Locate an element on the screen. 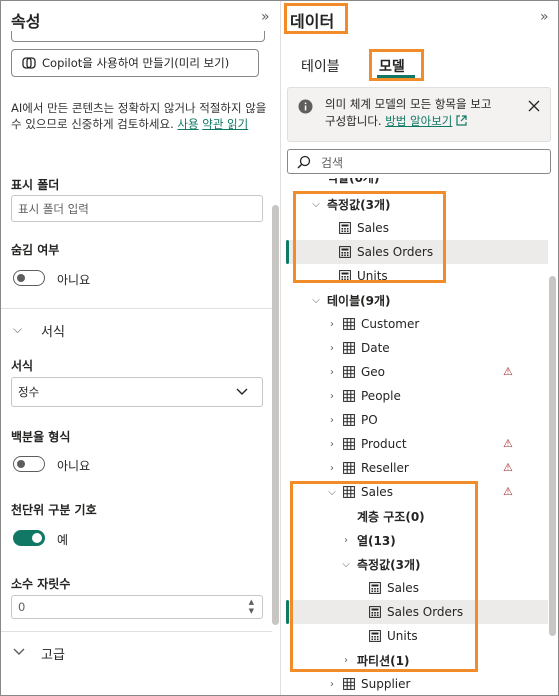 The image size is (559, 696). selected-indicator is located at coordinates (287, 612).